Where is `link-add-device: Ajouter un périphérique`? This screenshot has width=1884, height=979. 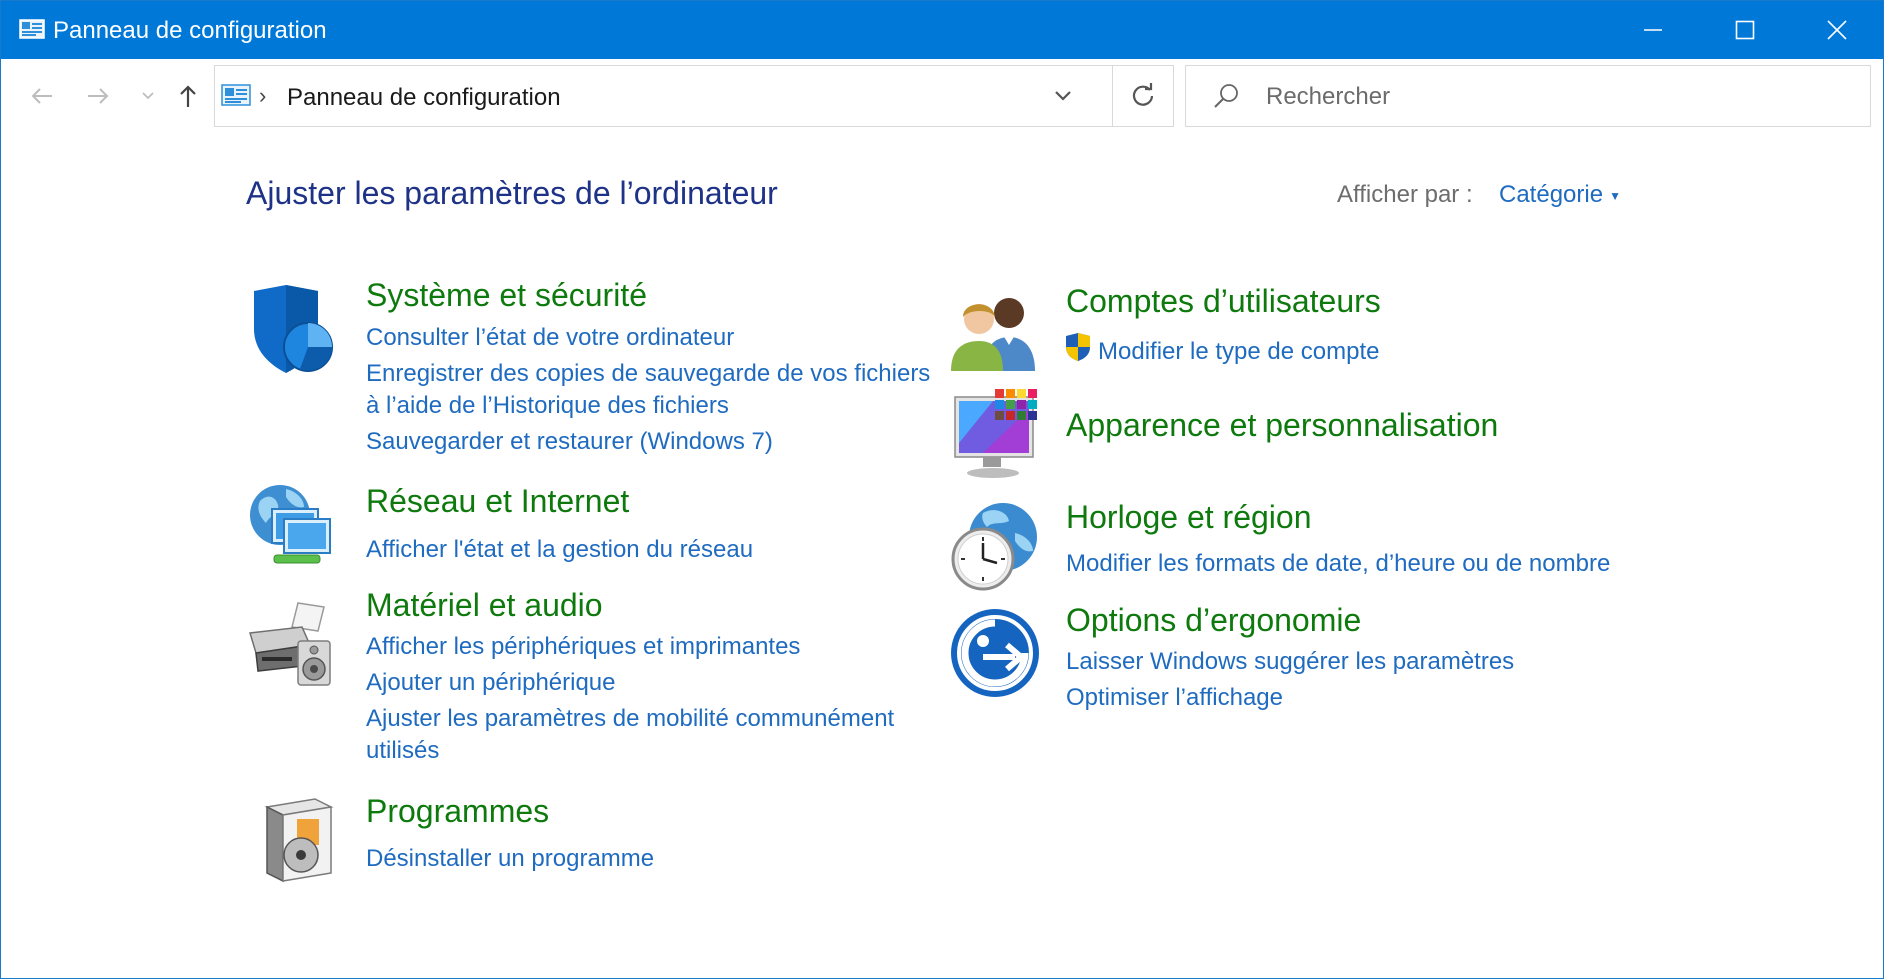 link-add-device: Ajouter un périphérique is located at coordinates (491, 683).